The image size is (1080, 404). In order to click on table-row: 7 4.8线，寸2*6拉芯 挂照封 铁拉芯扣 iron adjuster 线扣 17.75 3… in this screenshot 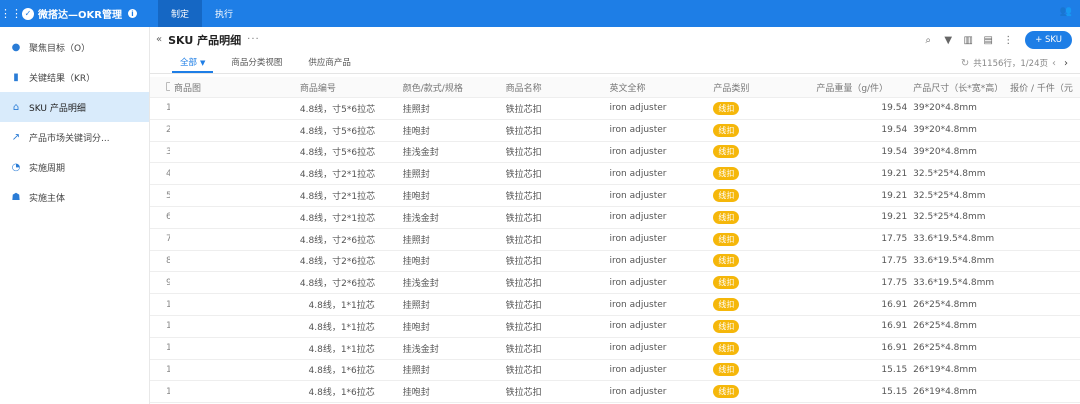, I will do `click(615, 240)`.